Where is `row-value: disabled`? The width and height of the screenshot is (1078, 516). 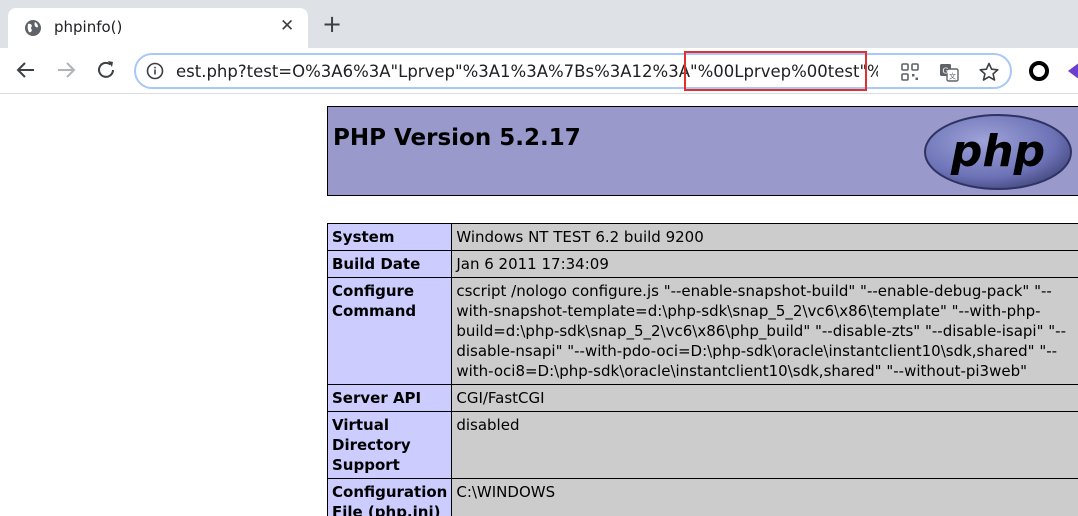
row-value: disabled is located at coordinates (488, 425).